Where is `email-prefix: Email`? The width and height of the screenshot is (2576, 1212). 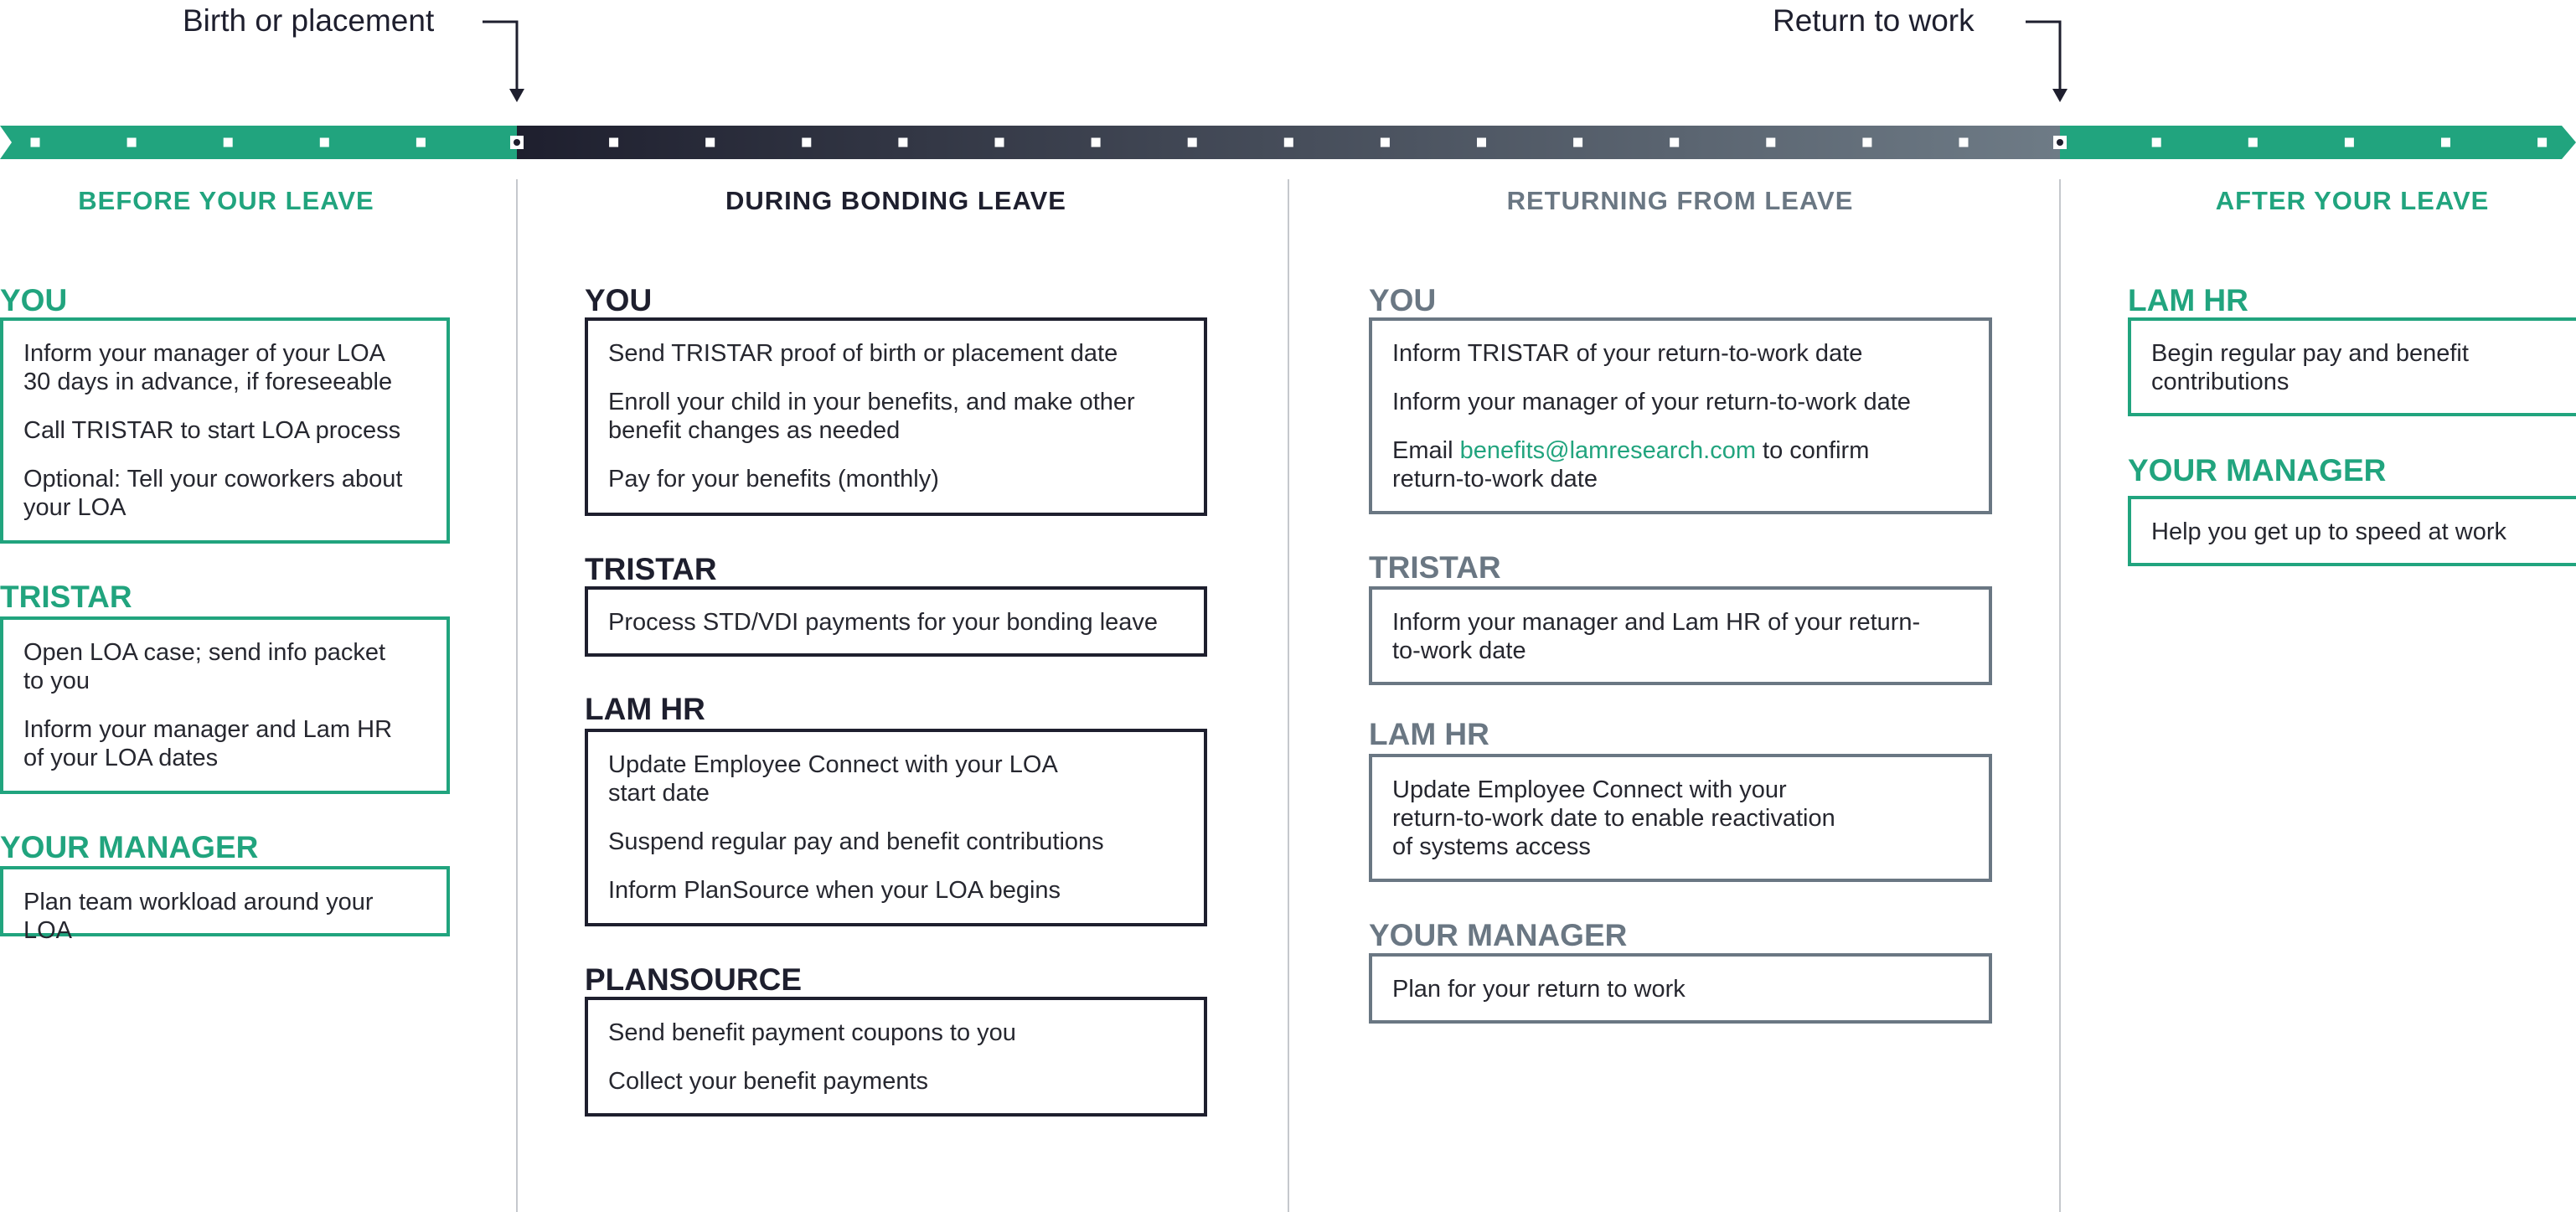 email-prefix: Email is located at coordinates (1426, 451).